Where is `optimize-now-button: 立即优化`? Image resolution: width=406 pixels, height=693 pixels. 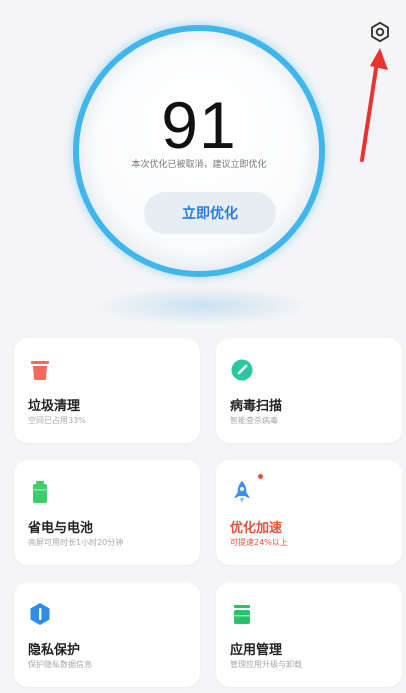 optimize-now-button: 立即优化 is located at coordinates (210, 213).